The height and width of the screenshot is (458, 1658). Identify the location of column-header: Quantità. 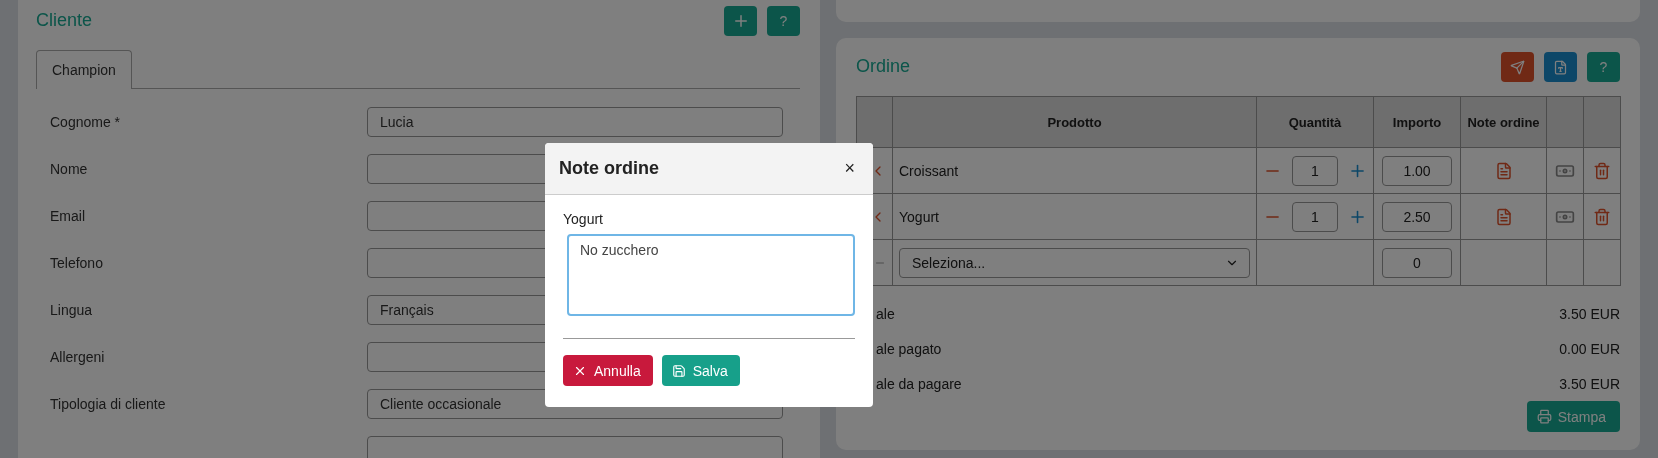
(1315, 122).